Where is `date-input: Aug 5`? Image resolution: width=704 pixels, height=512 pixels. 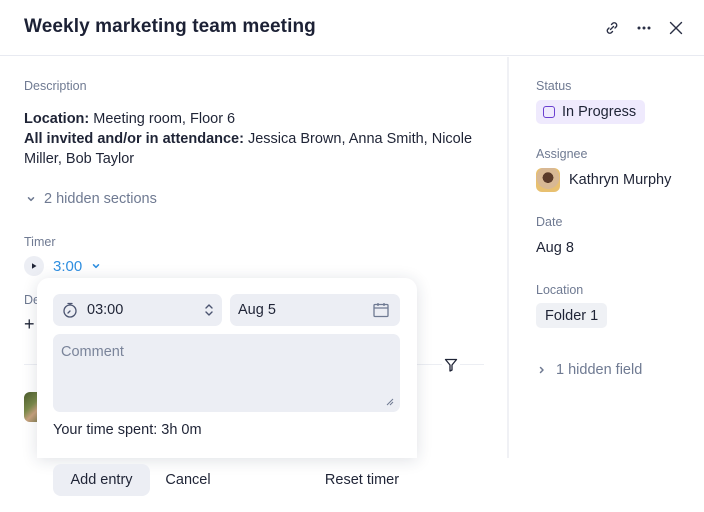
date-input: Aug 5 is located at coordinates (315, 310).